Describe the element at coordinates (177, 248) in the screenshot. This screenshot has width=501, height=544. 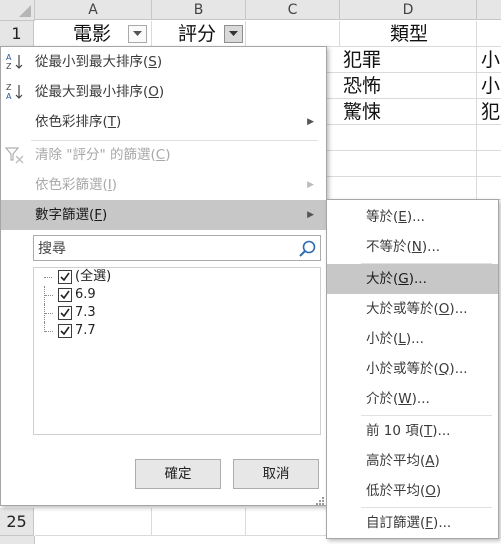
I see `search-input: 搜尋` at that location.